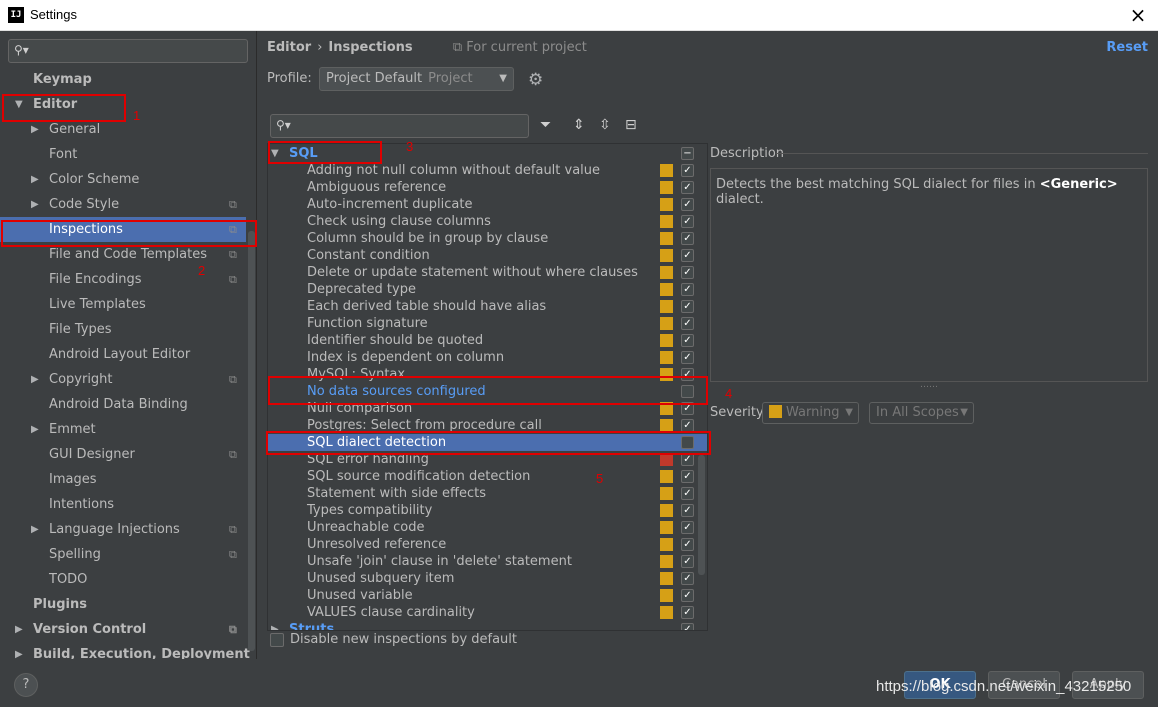  What do you see at coordinates (487, 625) in the screenshot?
I see `inspection-group: ▶ Struts ✓` at bounding box center [487, 625].